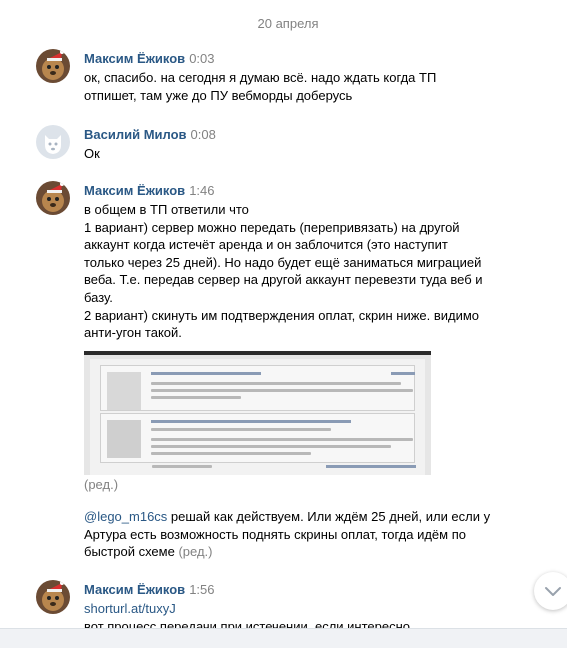  Describe the element at coordinates (125, 516) in the screenshot. I see `user-mention-link: @lego_m16cs` at that location.